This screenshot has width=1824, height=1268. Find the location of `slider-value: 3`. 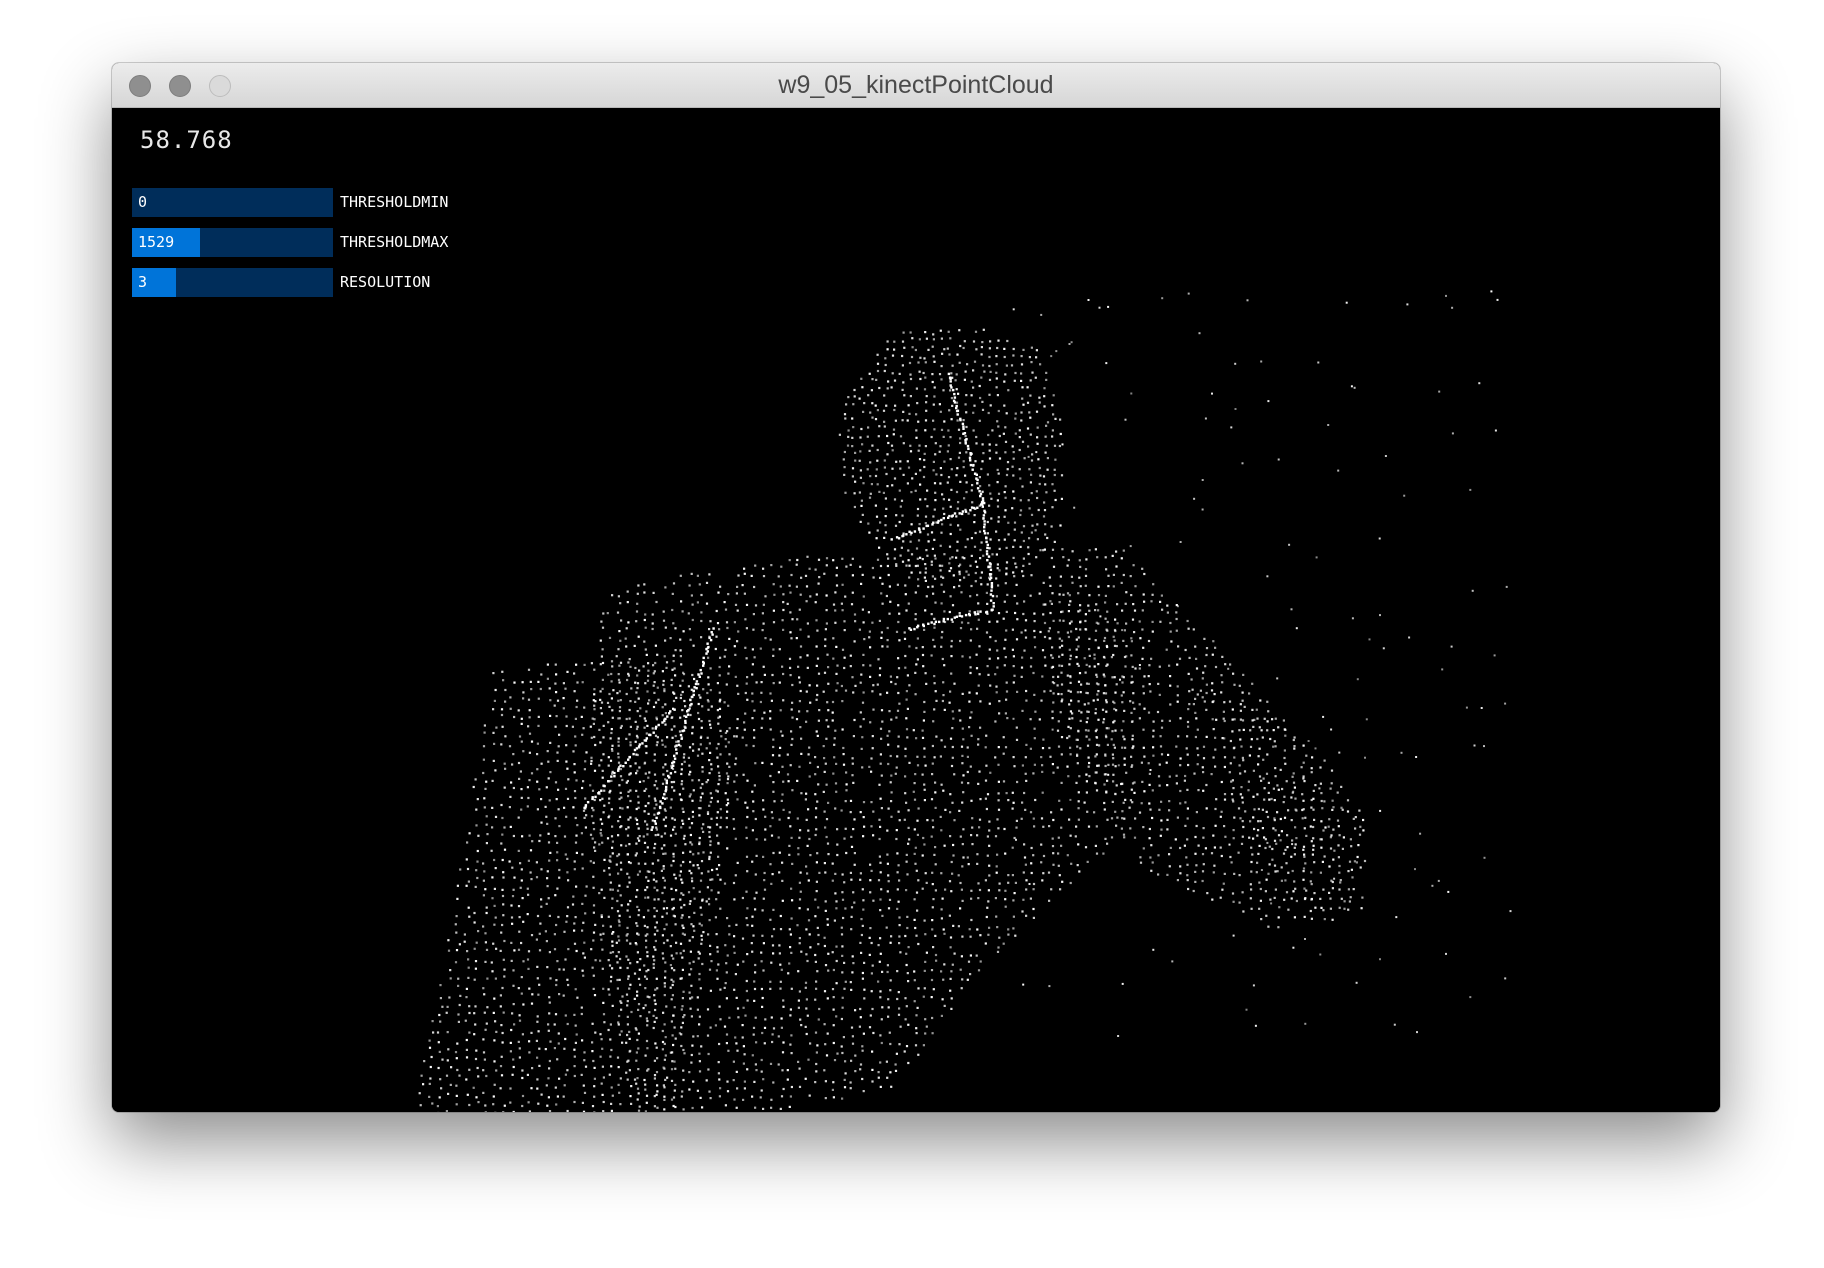

slider-value: 3 is located at coordinates (143, 282).